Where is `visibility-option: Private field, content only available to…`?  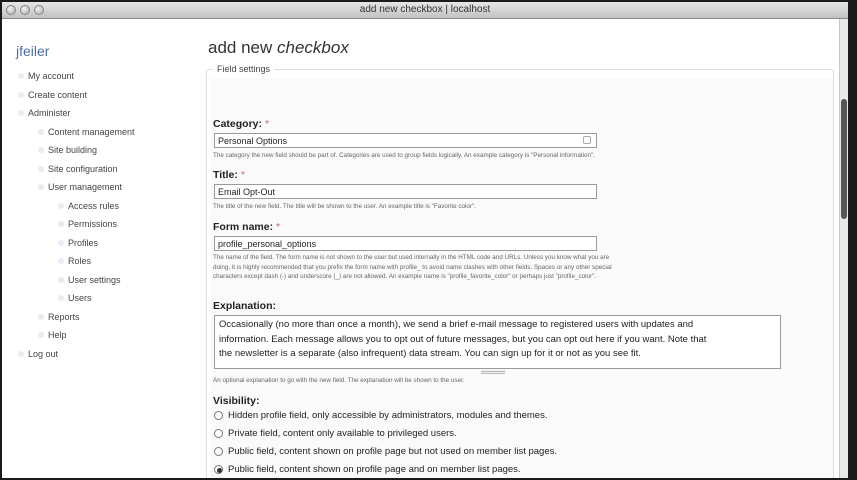 visibility-option: Private field, content only available to… is located at coordinates (335, 433).